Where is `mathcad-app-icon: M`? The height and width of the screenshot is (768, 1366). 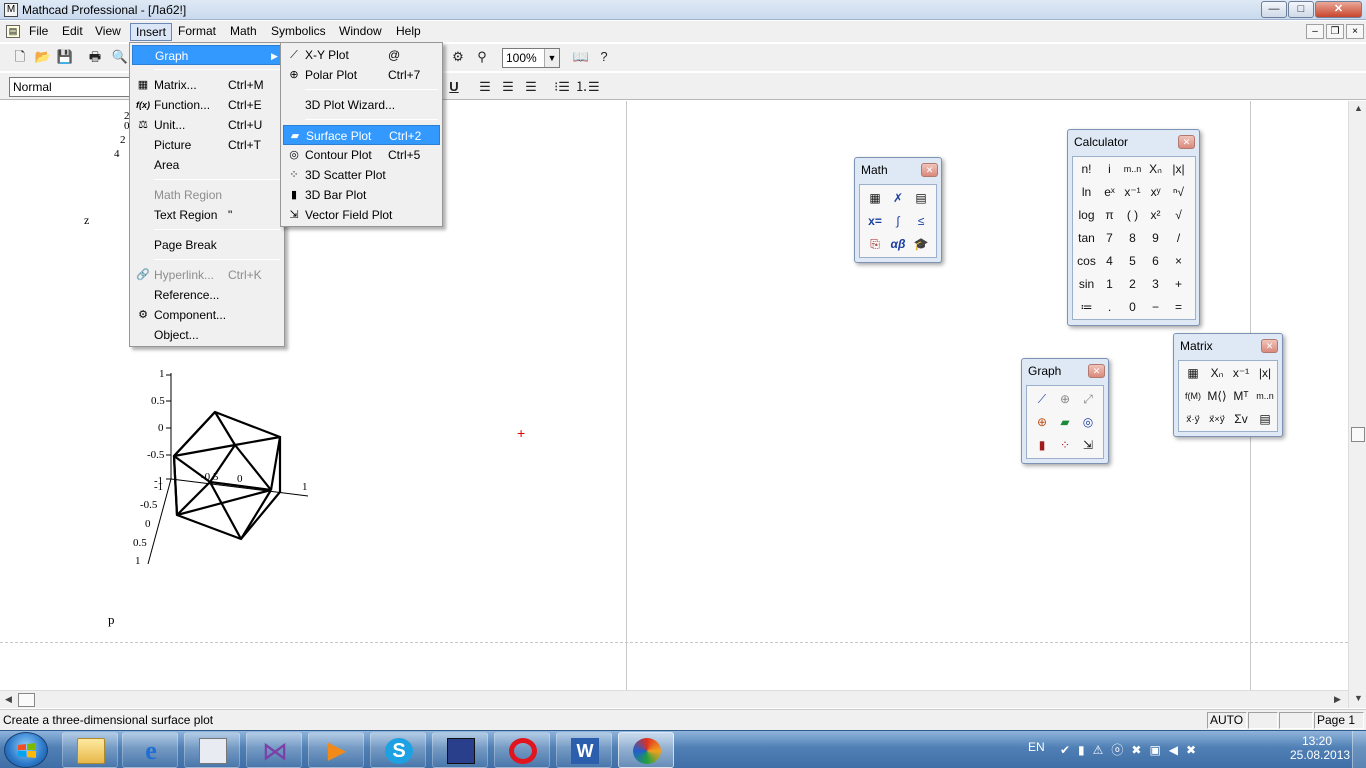 mathcad-app-icon: M is located at coordinates (11, 10).